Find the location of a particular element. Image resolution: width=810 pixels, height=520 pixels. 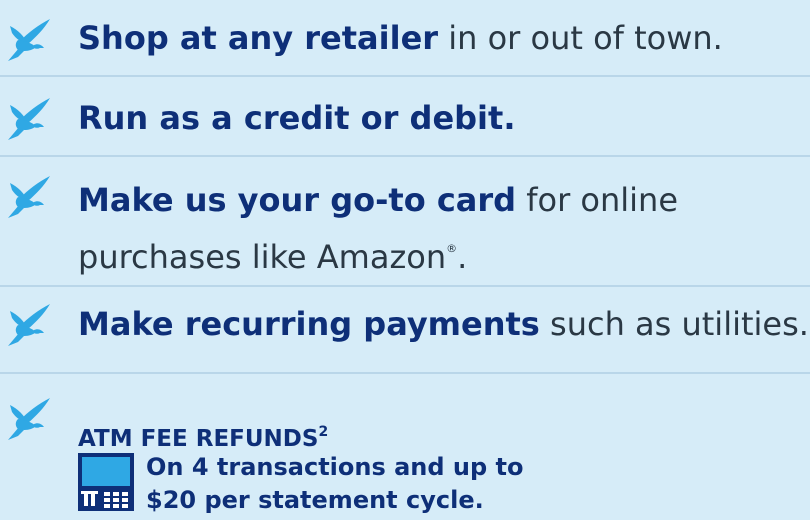

feature-retailer: Shop at any retailer in or out of town. is located at coordinates (400, 38).